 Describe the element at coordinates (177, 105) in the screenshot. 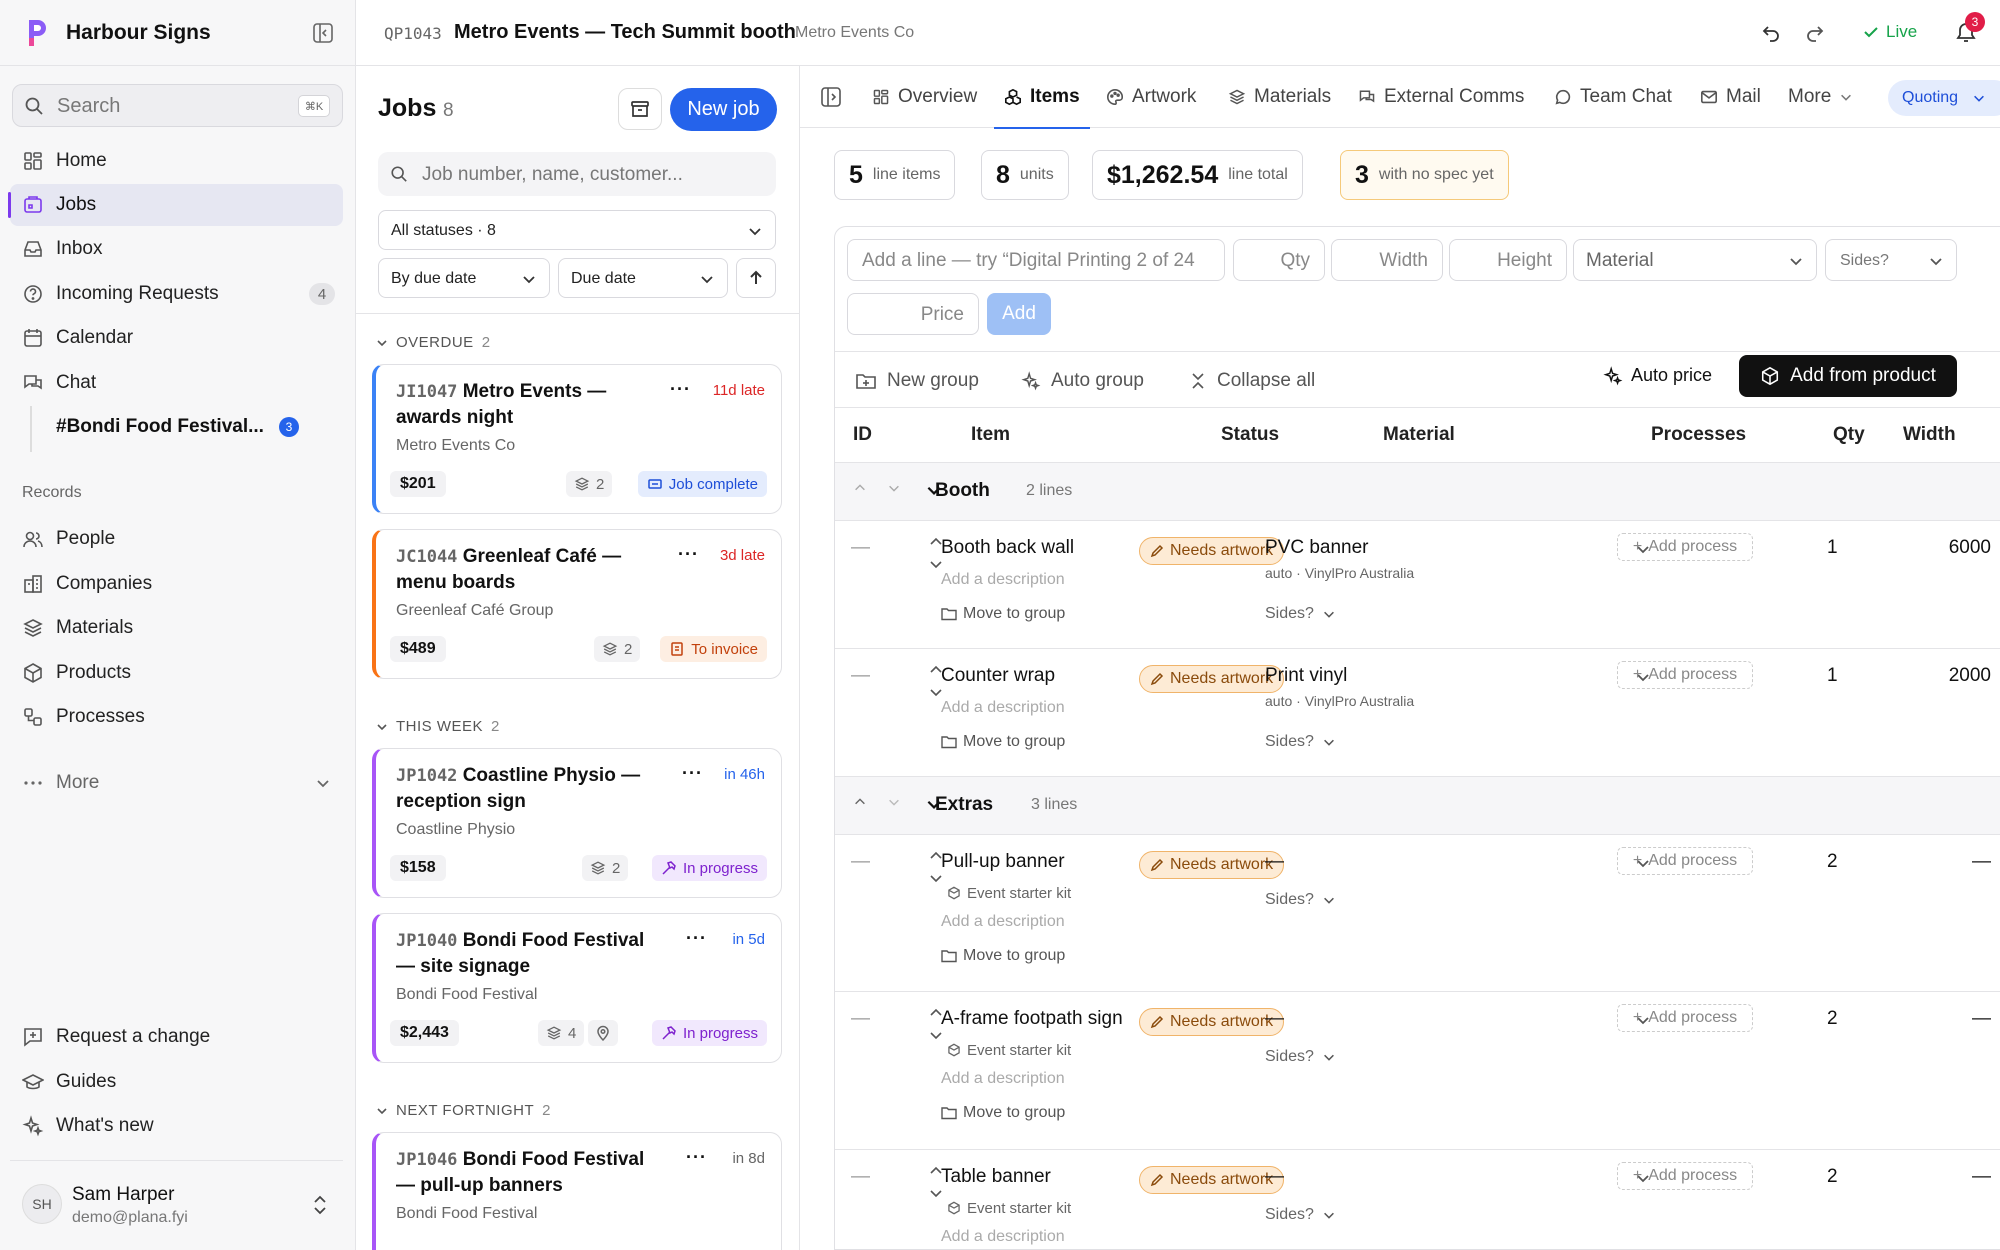

I see `search-input: Search ⌘K` at that location.